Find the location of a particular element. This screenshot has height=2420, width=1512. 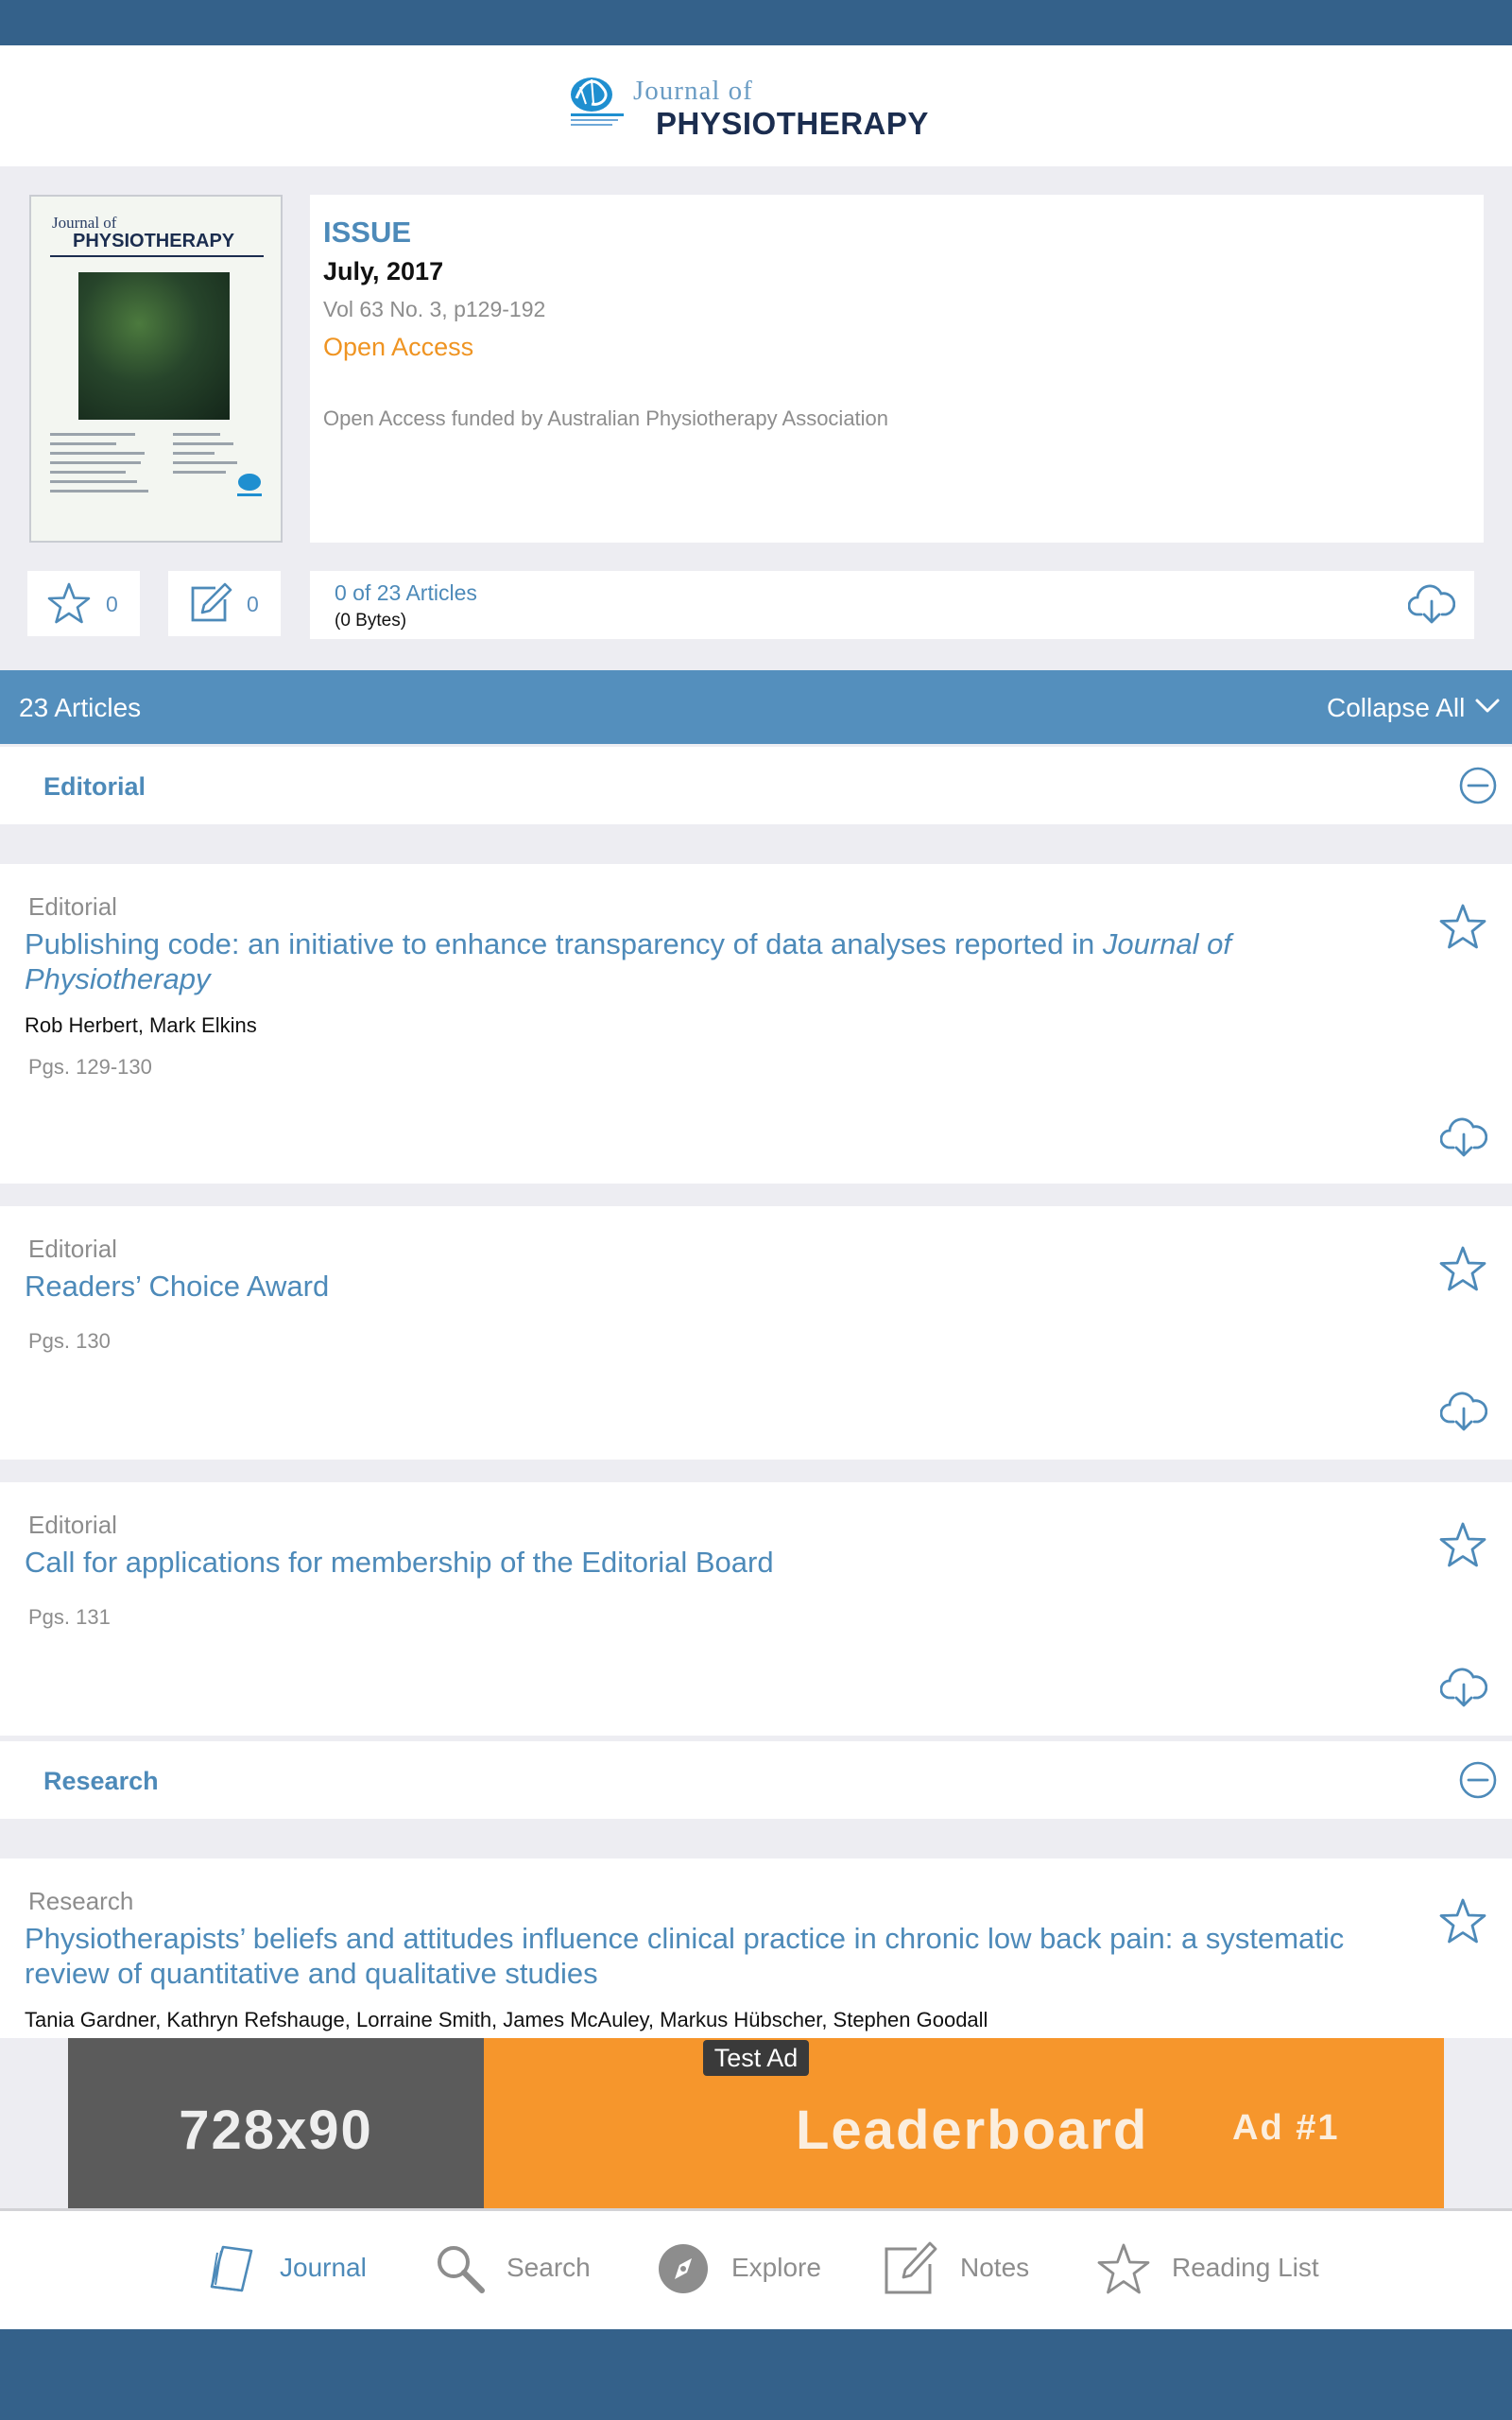

favorites-counter-button: 0 is located at coordinates (83, 603).